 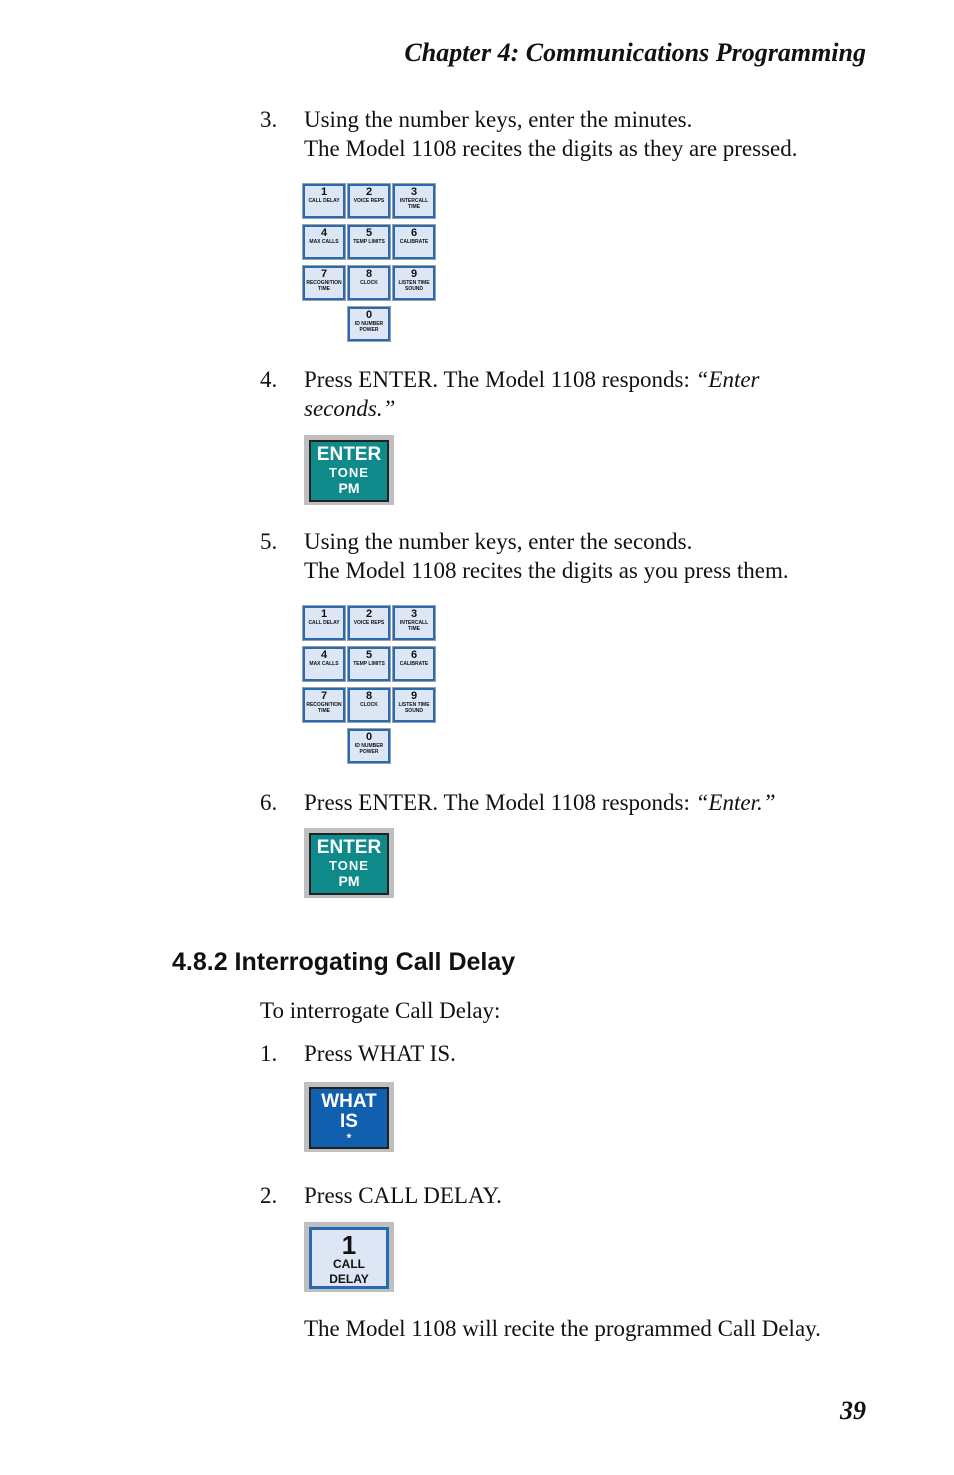 I want to click on key-label: IS, so click(x=349, y=1121).